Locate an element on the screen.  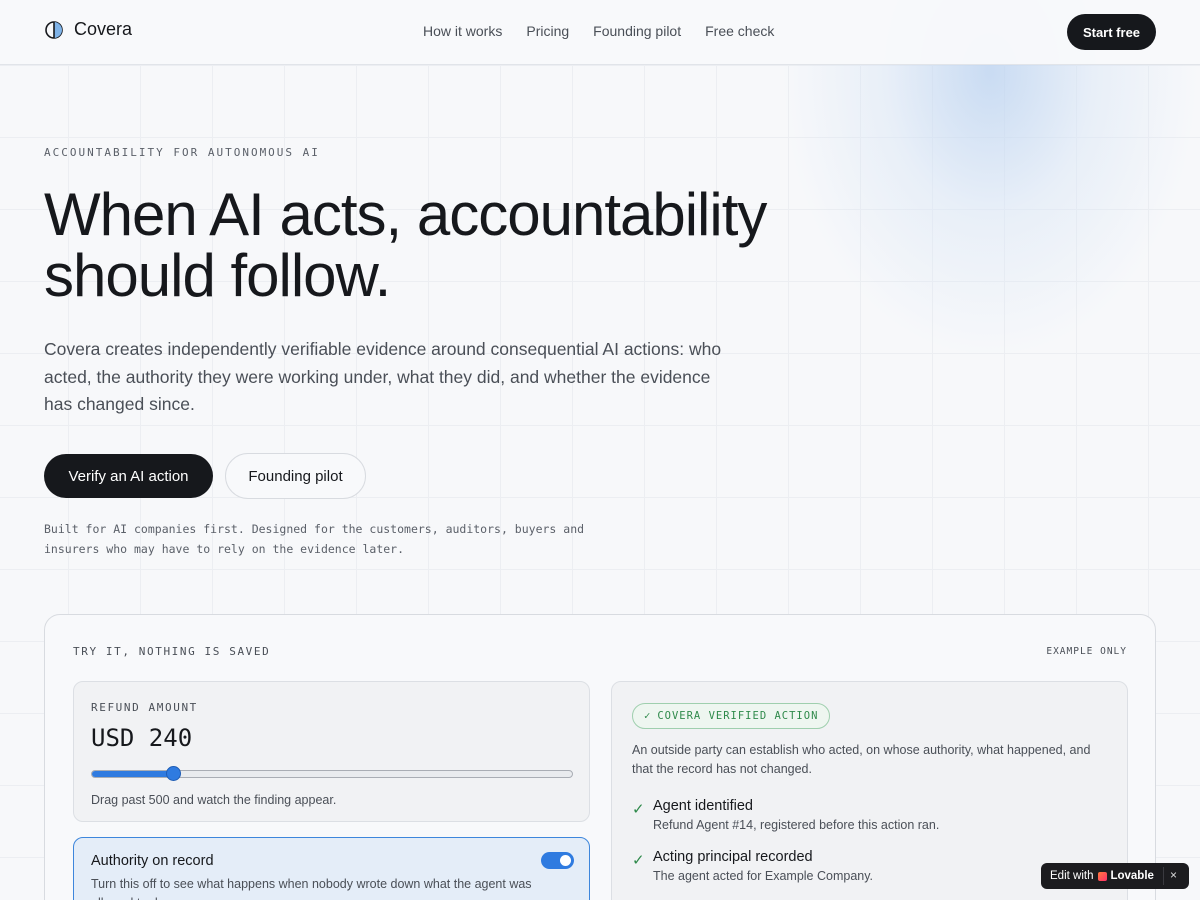
refund-amount-value: USD 240 is located at coordinates (142, 738).